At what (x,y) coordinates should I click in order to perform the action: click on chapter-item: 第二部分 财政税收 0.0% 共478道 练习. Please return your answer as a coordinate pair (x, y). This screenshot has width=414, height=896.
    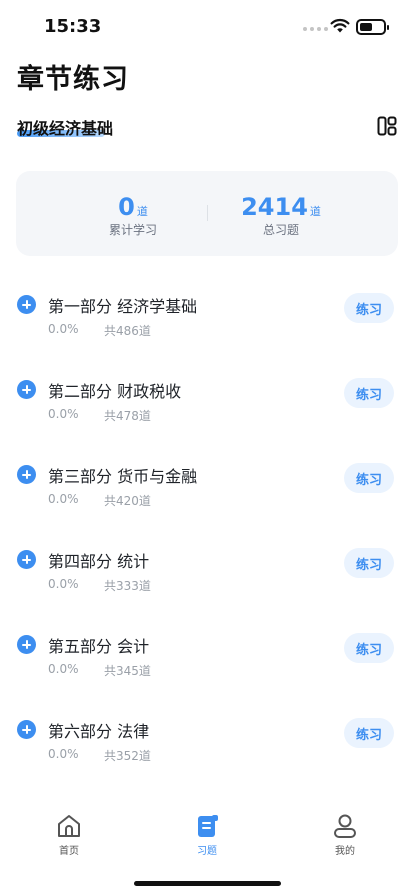
    Looking at the image, I should click on (207, 400).